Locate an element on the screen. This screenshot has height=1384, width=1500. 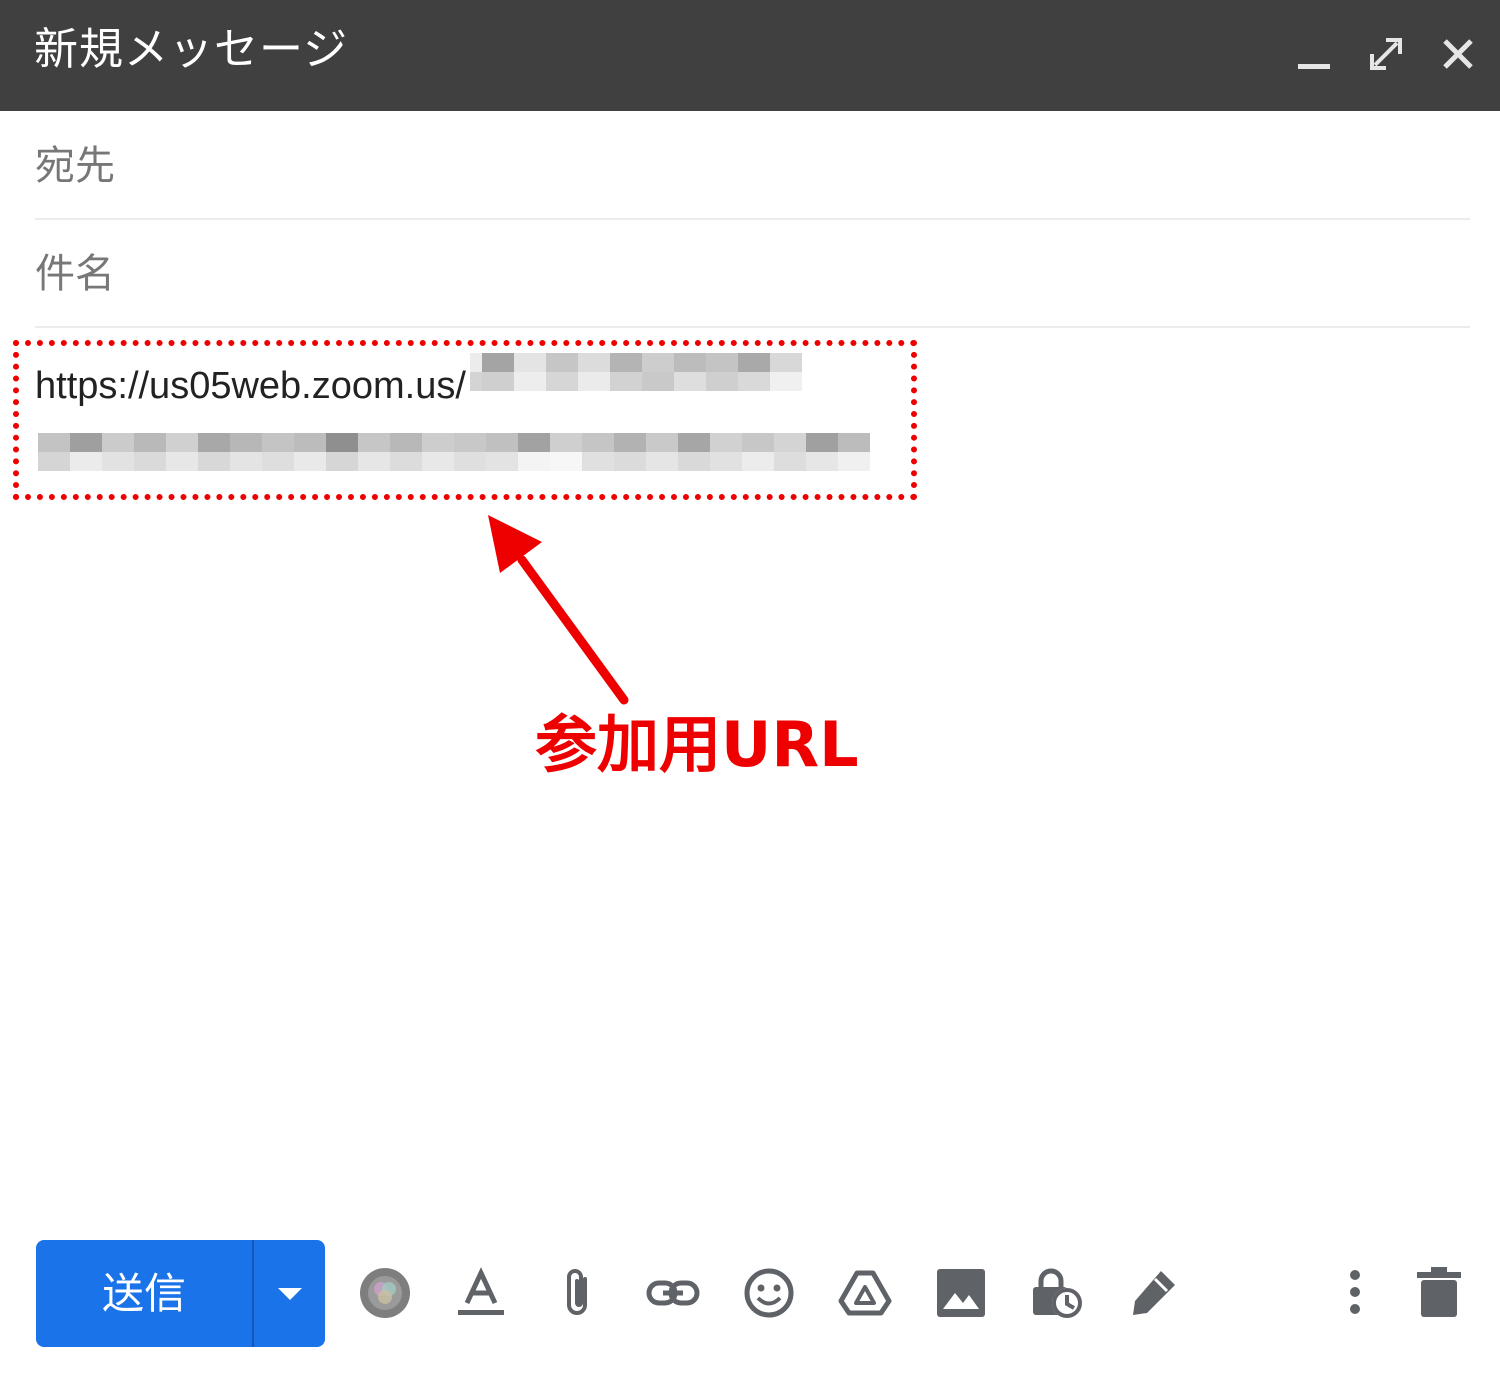
meet-button is located at coordinates (385, 1293).